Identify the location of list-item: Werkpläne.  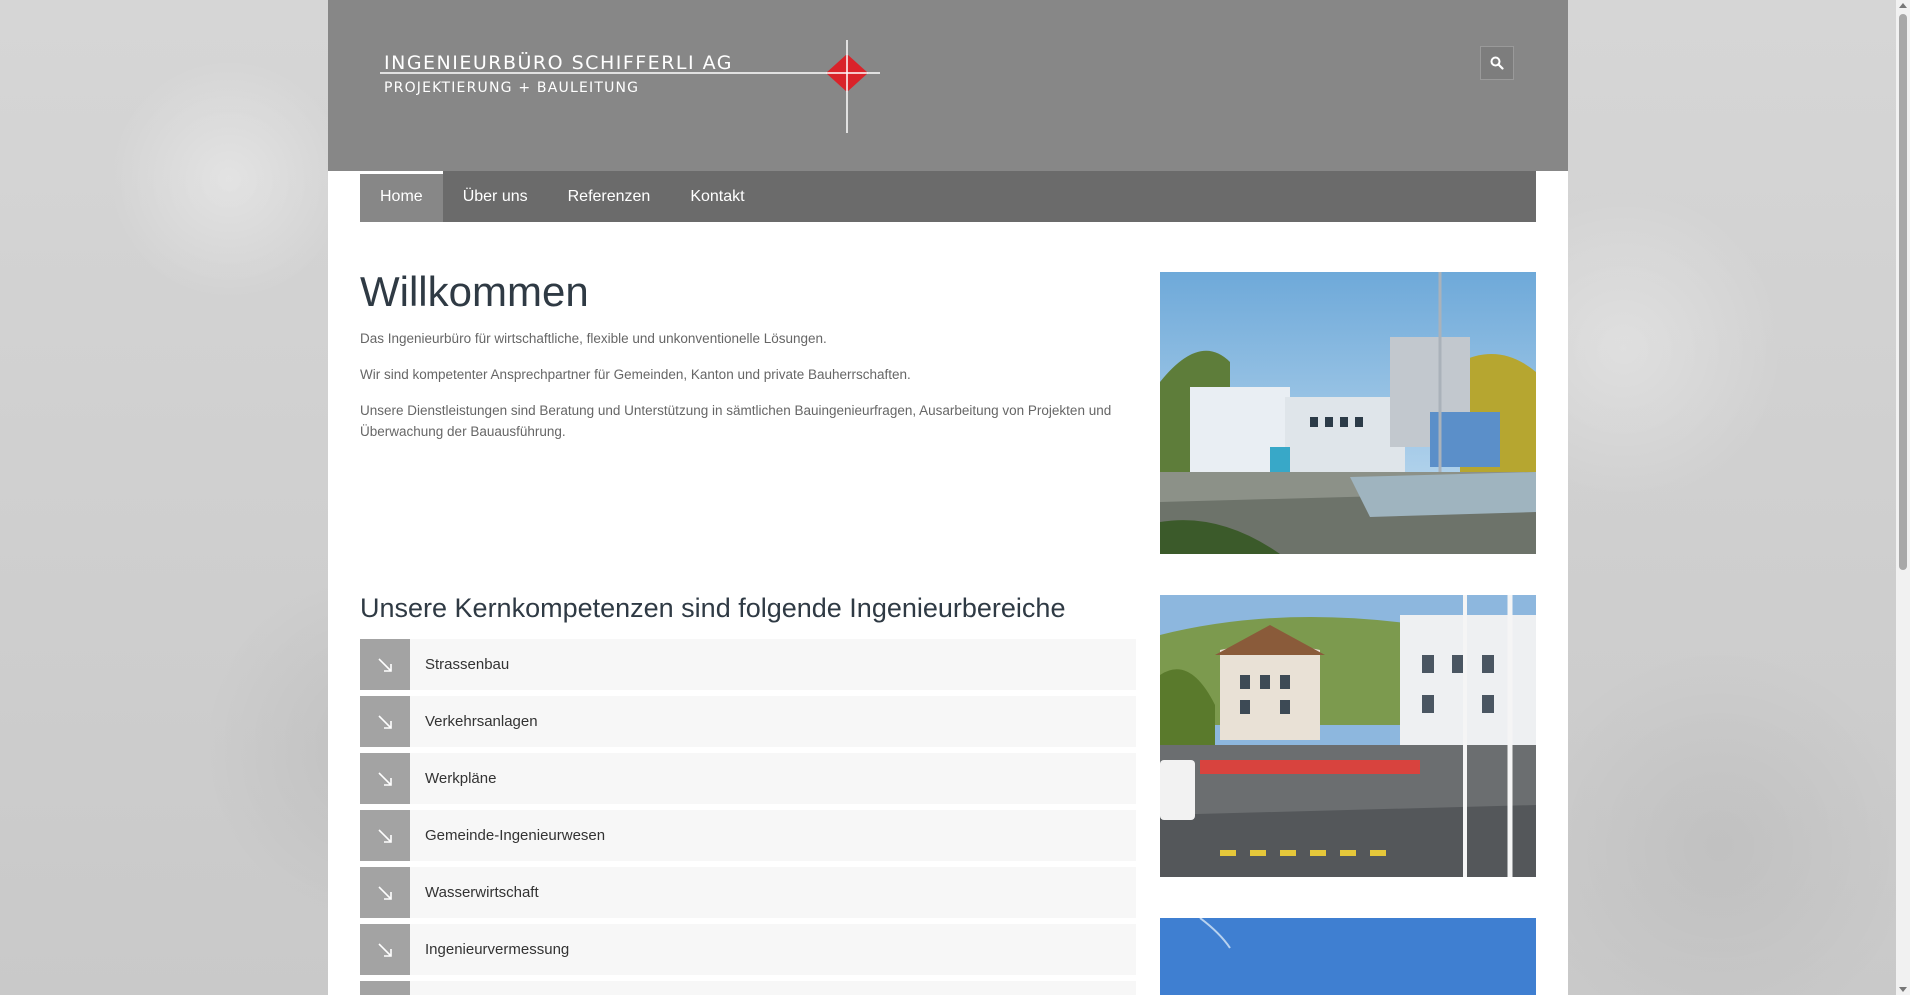
(748, 778).